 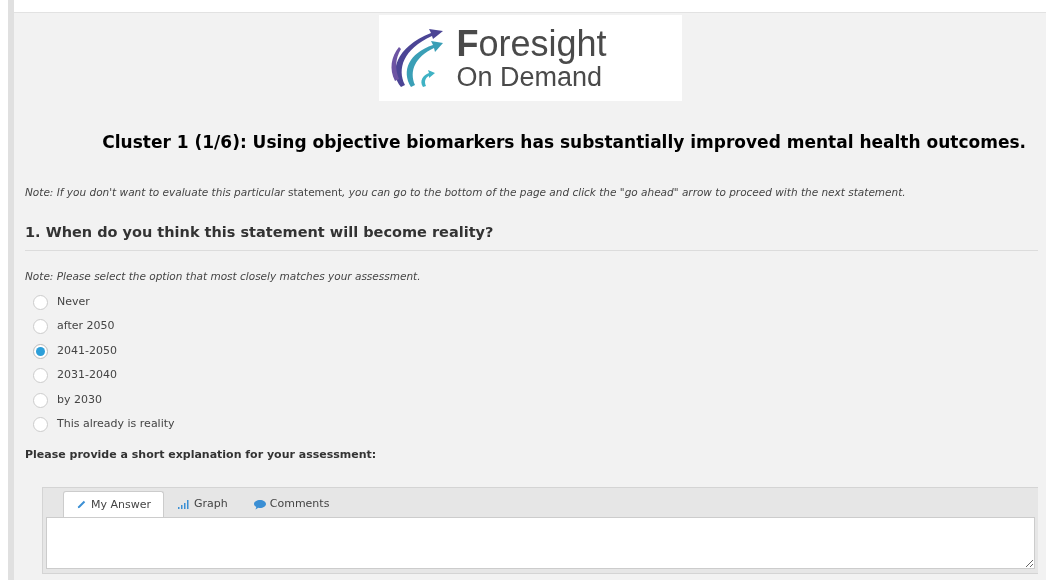 What do you see at coordinates (531, 375) in the screenshot?
I see `radio-option: 2031-2040` at bounding box center [531, 375].